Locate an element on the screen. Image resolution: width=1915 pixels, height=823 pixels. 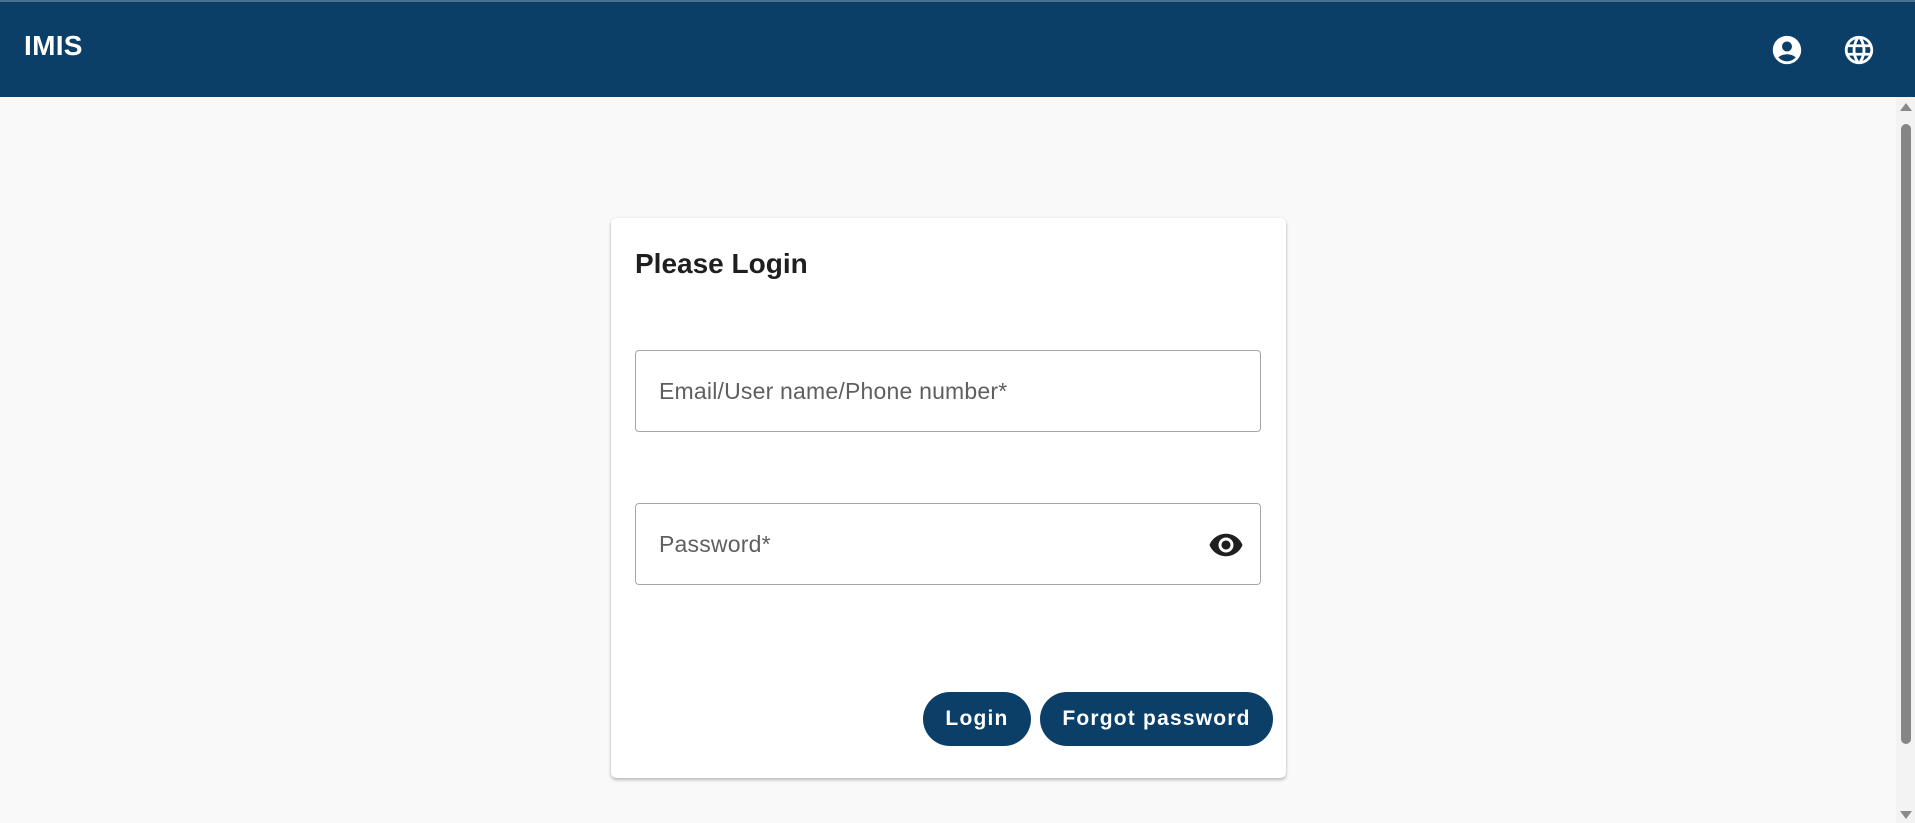
password-input is located at coordinates (948, 544).